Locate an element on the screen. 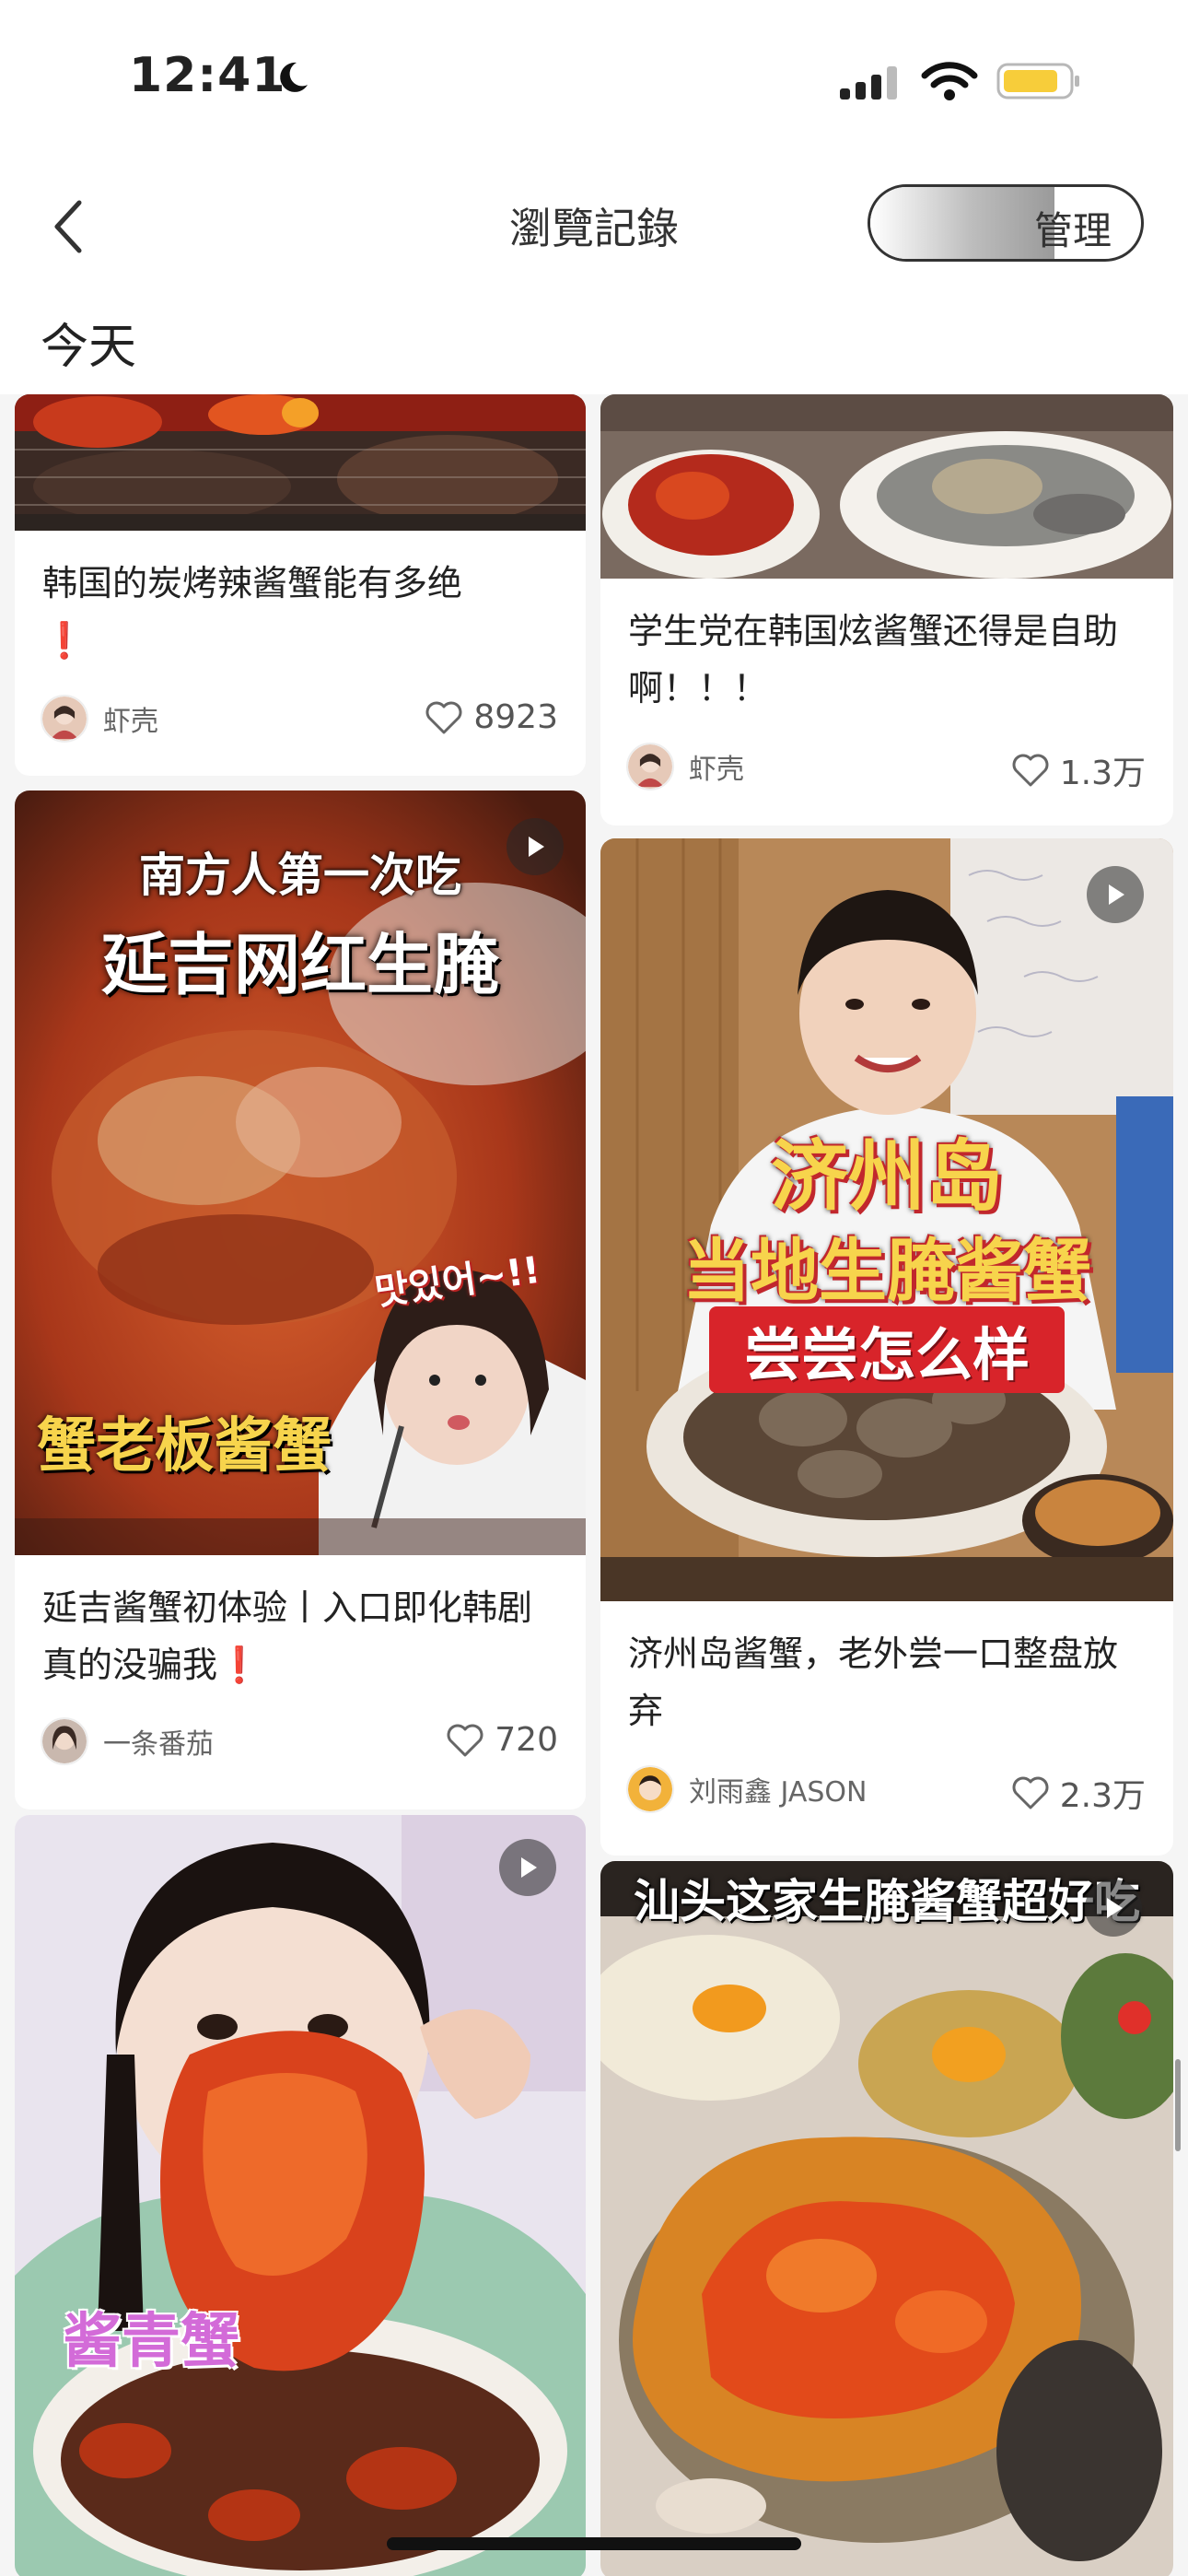  like-count: 2.3万 is located at coordinates (1102, 1796).